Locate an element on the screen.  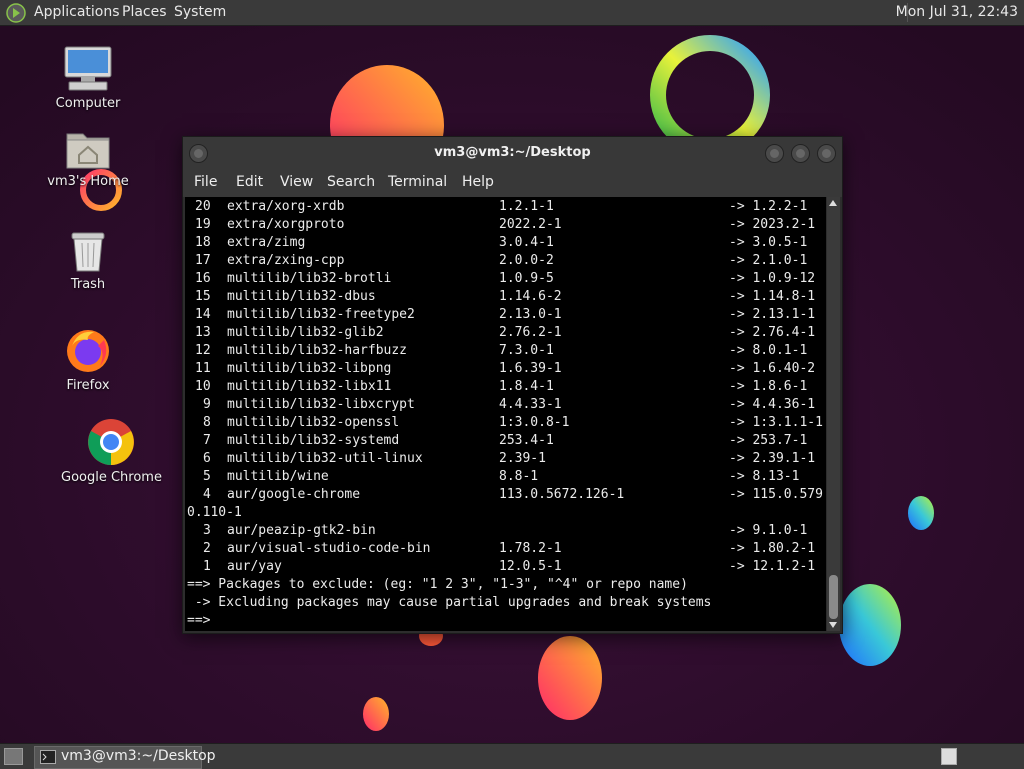
new-version: -> 1.2.2-1 is located at coordinates (768, 206).